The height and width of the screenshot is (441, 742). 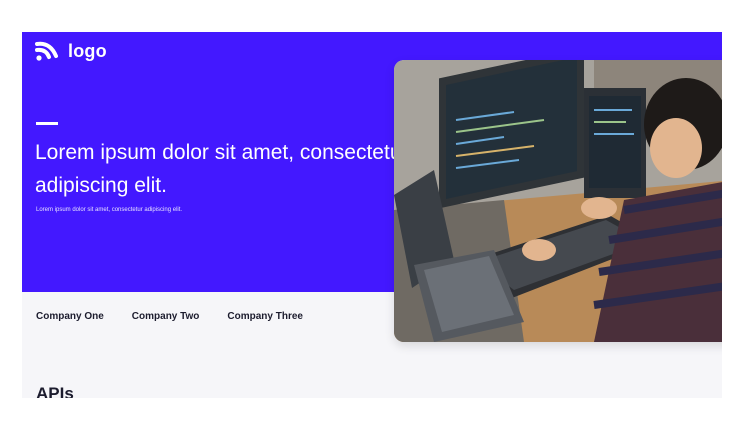 What do you see at coordinates (46, 51) in the screenshot?
I see `logo-icon` at bounding box center [46, 51].